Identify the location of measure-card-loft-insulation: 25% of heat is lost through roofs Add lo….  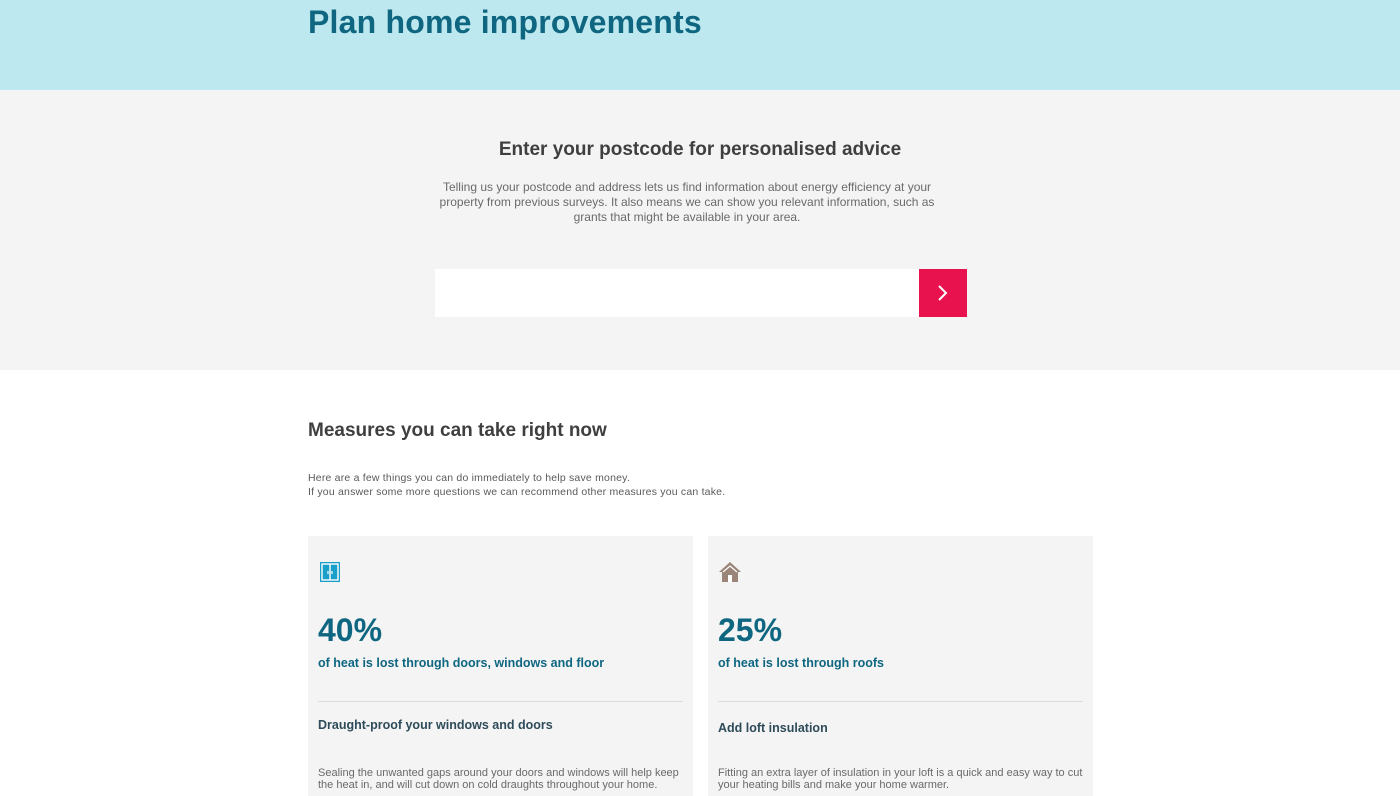
(900, 666).